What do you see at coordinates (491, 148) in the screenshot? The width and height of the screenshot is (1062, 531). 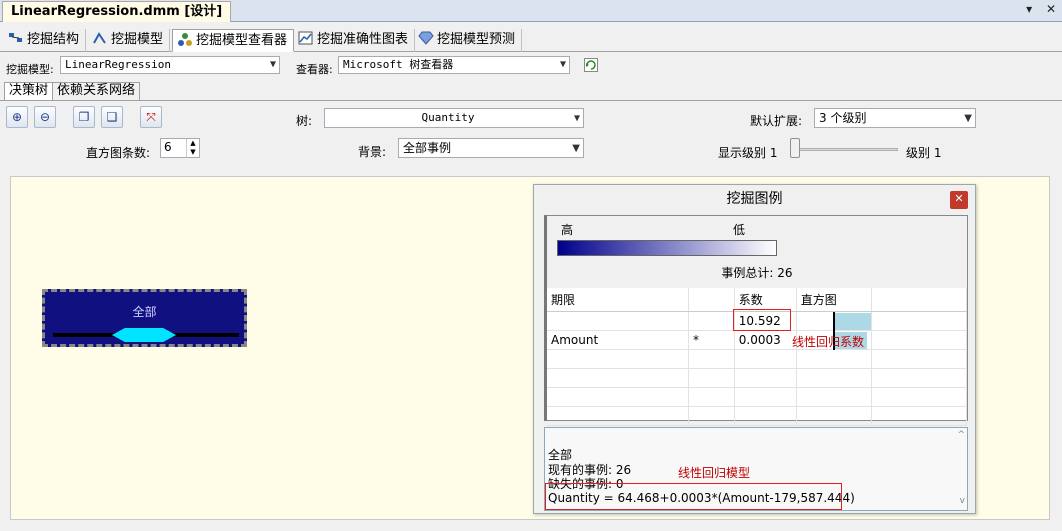 I see `background-select: 全部事例 ▼` at bounding box center [491, 148].